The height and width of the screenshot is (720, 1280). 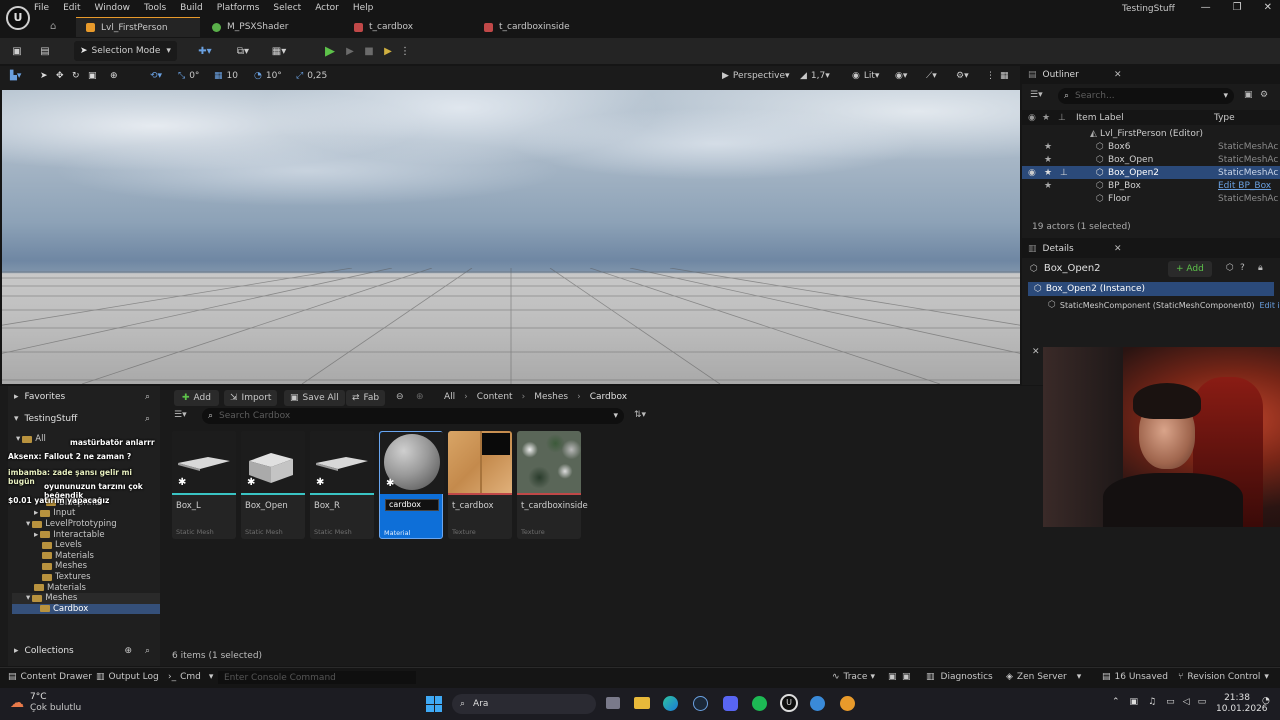 I want to click on task-view-icon, so click(x=613, y=703).